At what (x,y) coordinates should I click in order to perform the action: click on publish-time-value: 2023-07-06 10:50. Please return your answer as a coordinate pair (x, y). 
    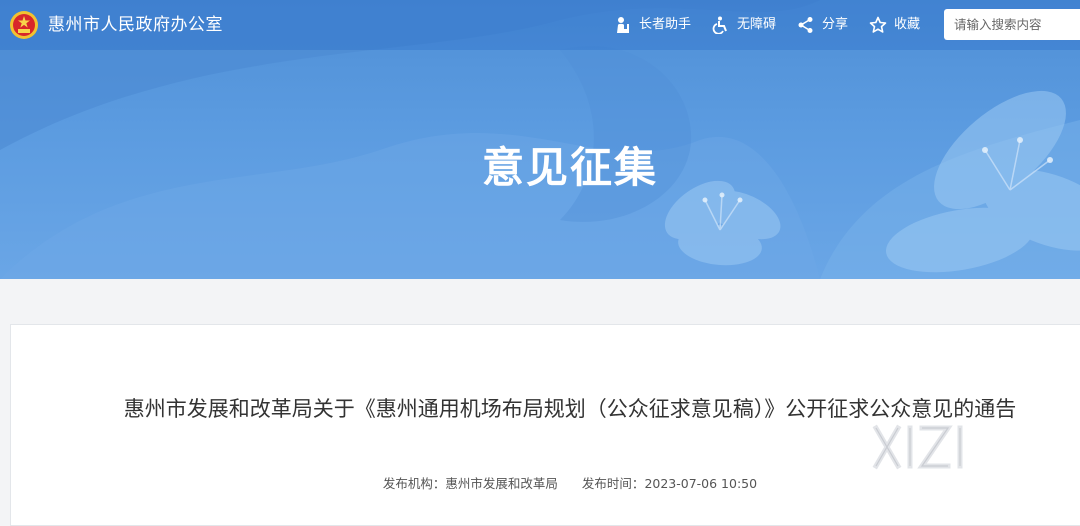
    Looking at the image, I should click on (701, 483).